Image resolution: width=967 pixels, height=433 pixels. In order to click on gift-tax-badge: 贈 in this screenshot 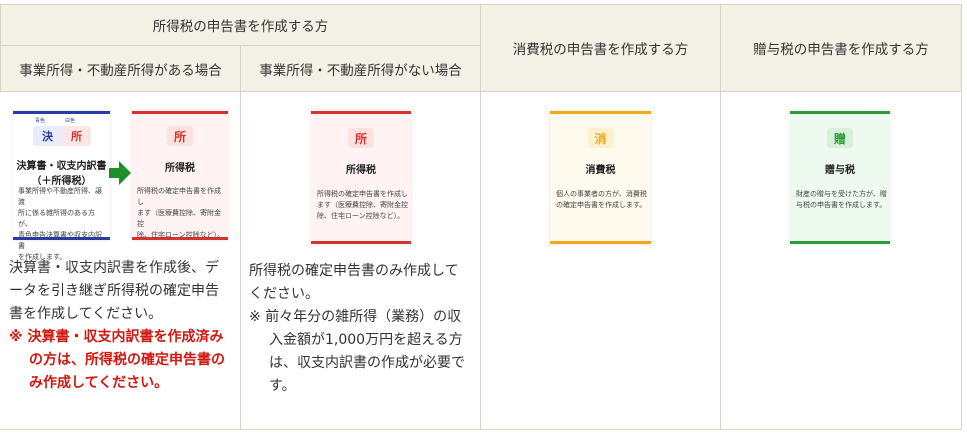, I will do `click(840, 138)`.